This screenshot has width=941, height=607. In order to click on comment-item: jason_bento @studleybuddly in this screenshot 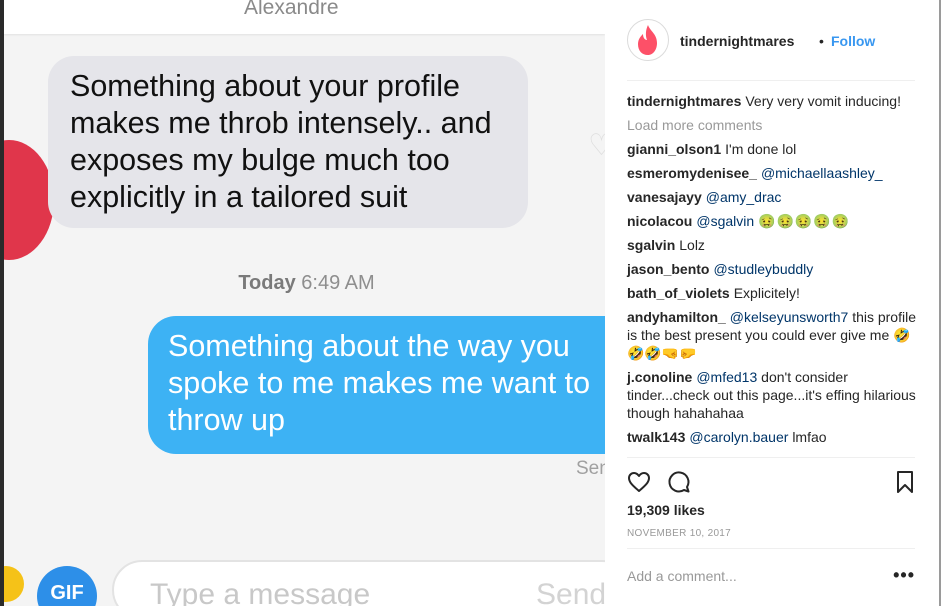, I will do `click(772, 269)`.